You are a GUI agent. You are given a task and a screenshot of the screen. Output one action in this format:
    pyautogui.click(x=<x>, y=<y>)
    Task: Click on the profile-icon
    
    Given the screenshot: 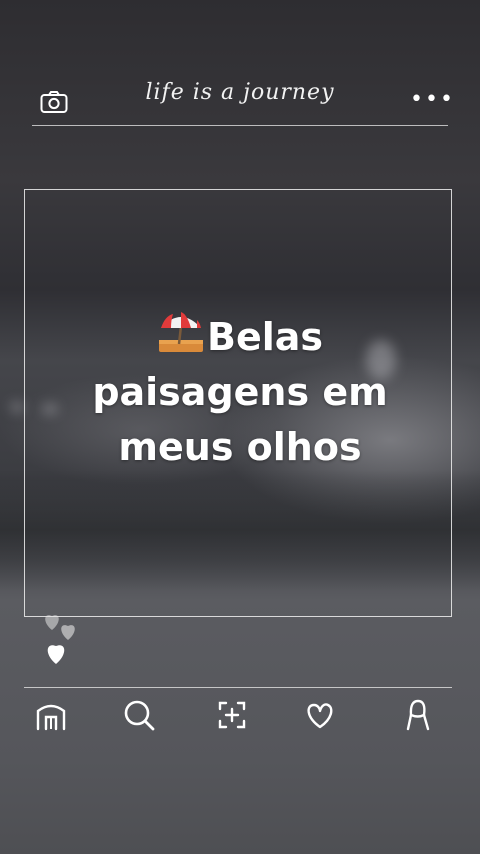 What is the action you would take?
    pyautogui.click(x=418, y=715)
    